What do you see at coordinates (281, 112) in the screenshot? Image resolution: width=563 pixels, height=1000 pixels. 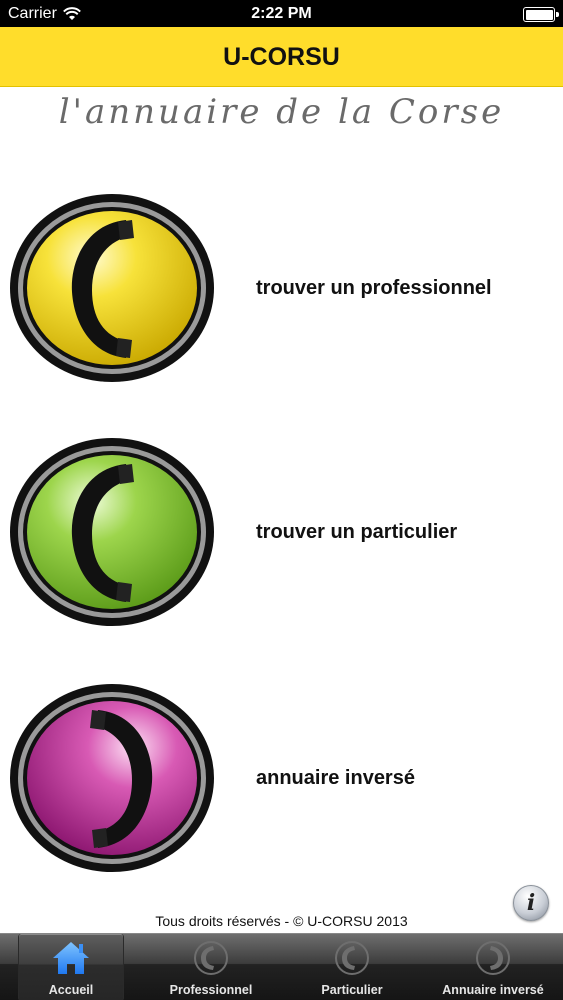 I see `app-subtitle: l'annuaire de la Corse` at bounding box center [281, 112].